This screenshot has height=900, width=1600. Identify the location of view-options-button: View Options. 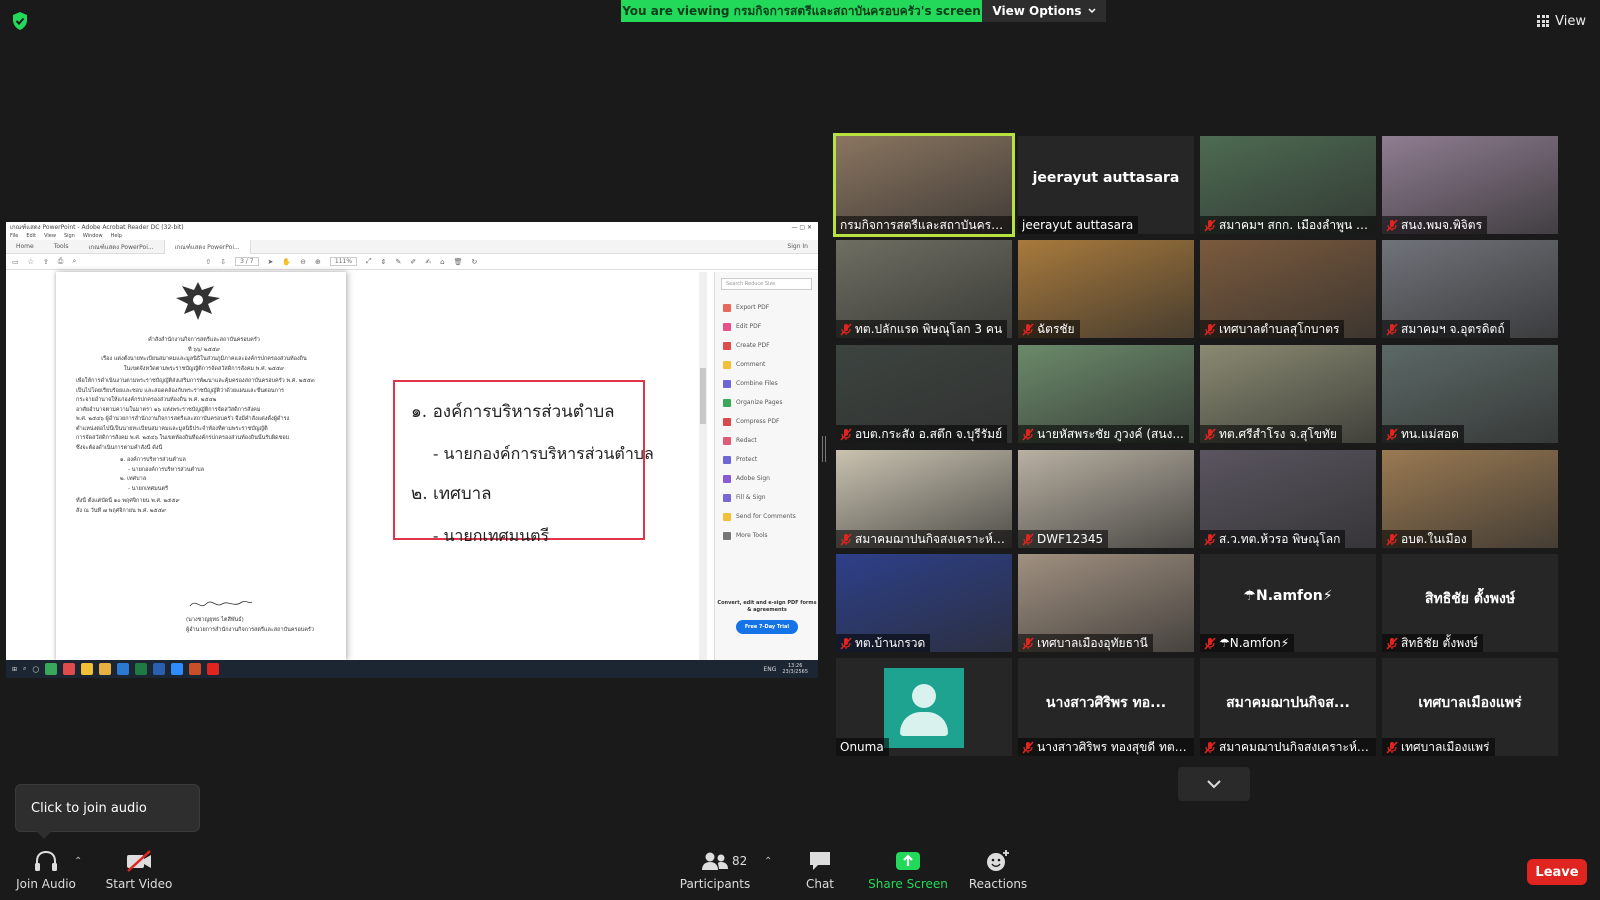
(1044, 11).